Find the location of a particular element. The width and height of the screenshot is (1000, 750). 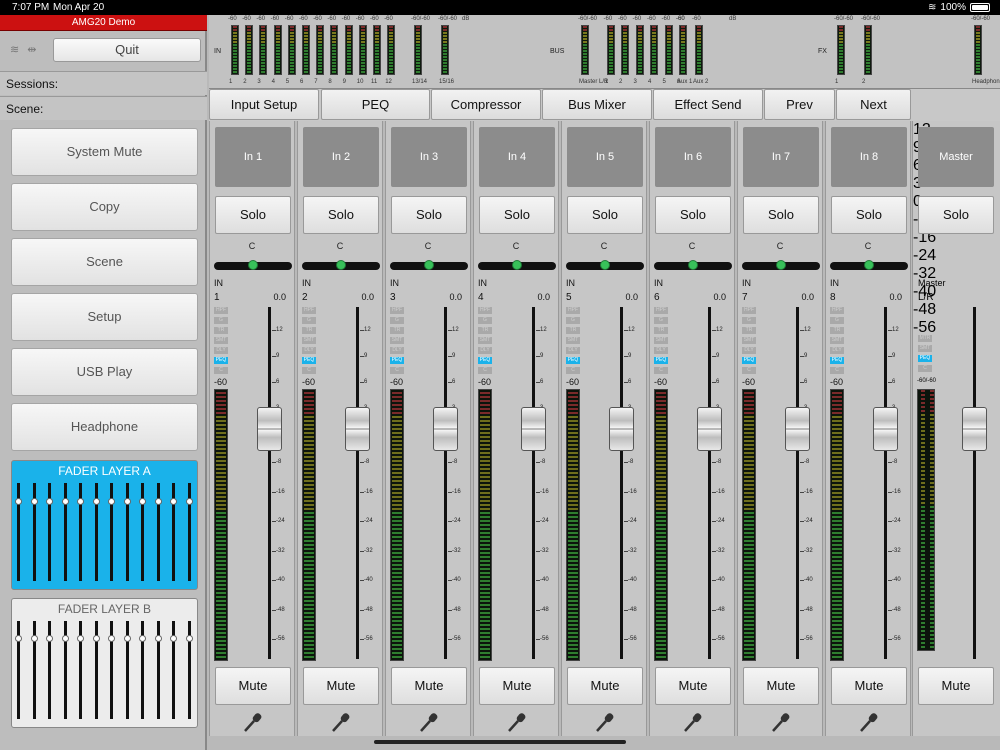

tab-compressor: Compressor is located at coordinates (486, 104).